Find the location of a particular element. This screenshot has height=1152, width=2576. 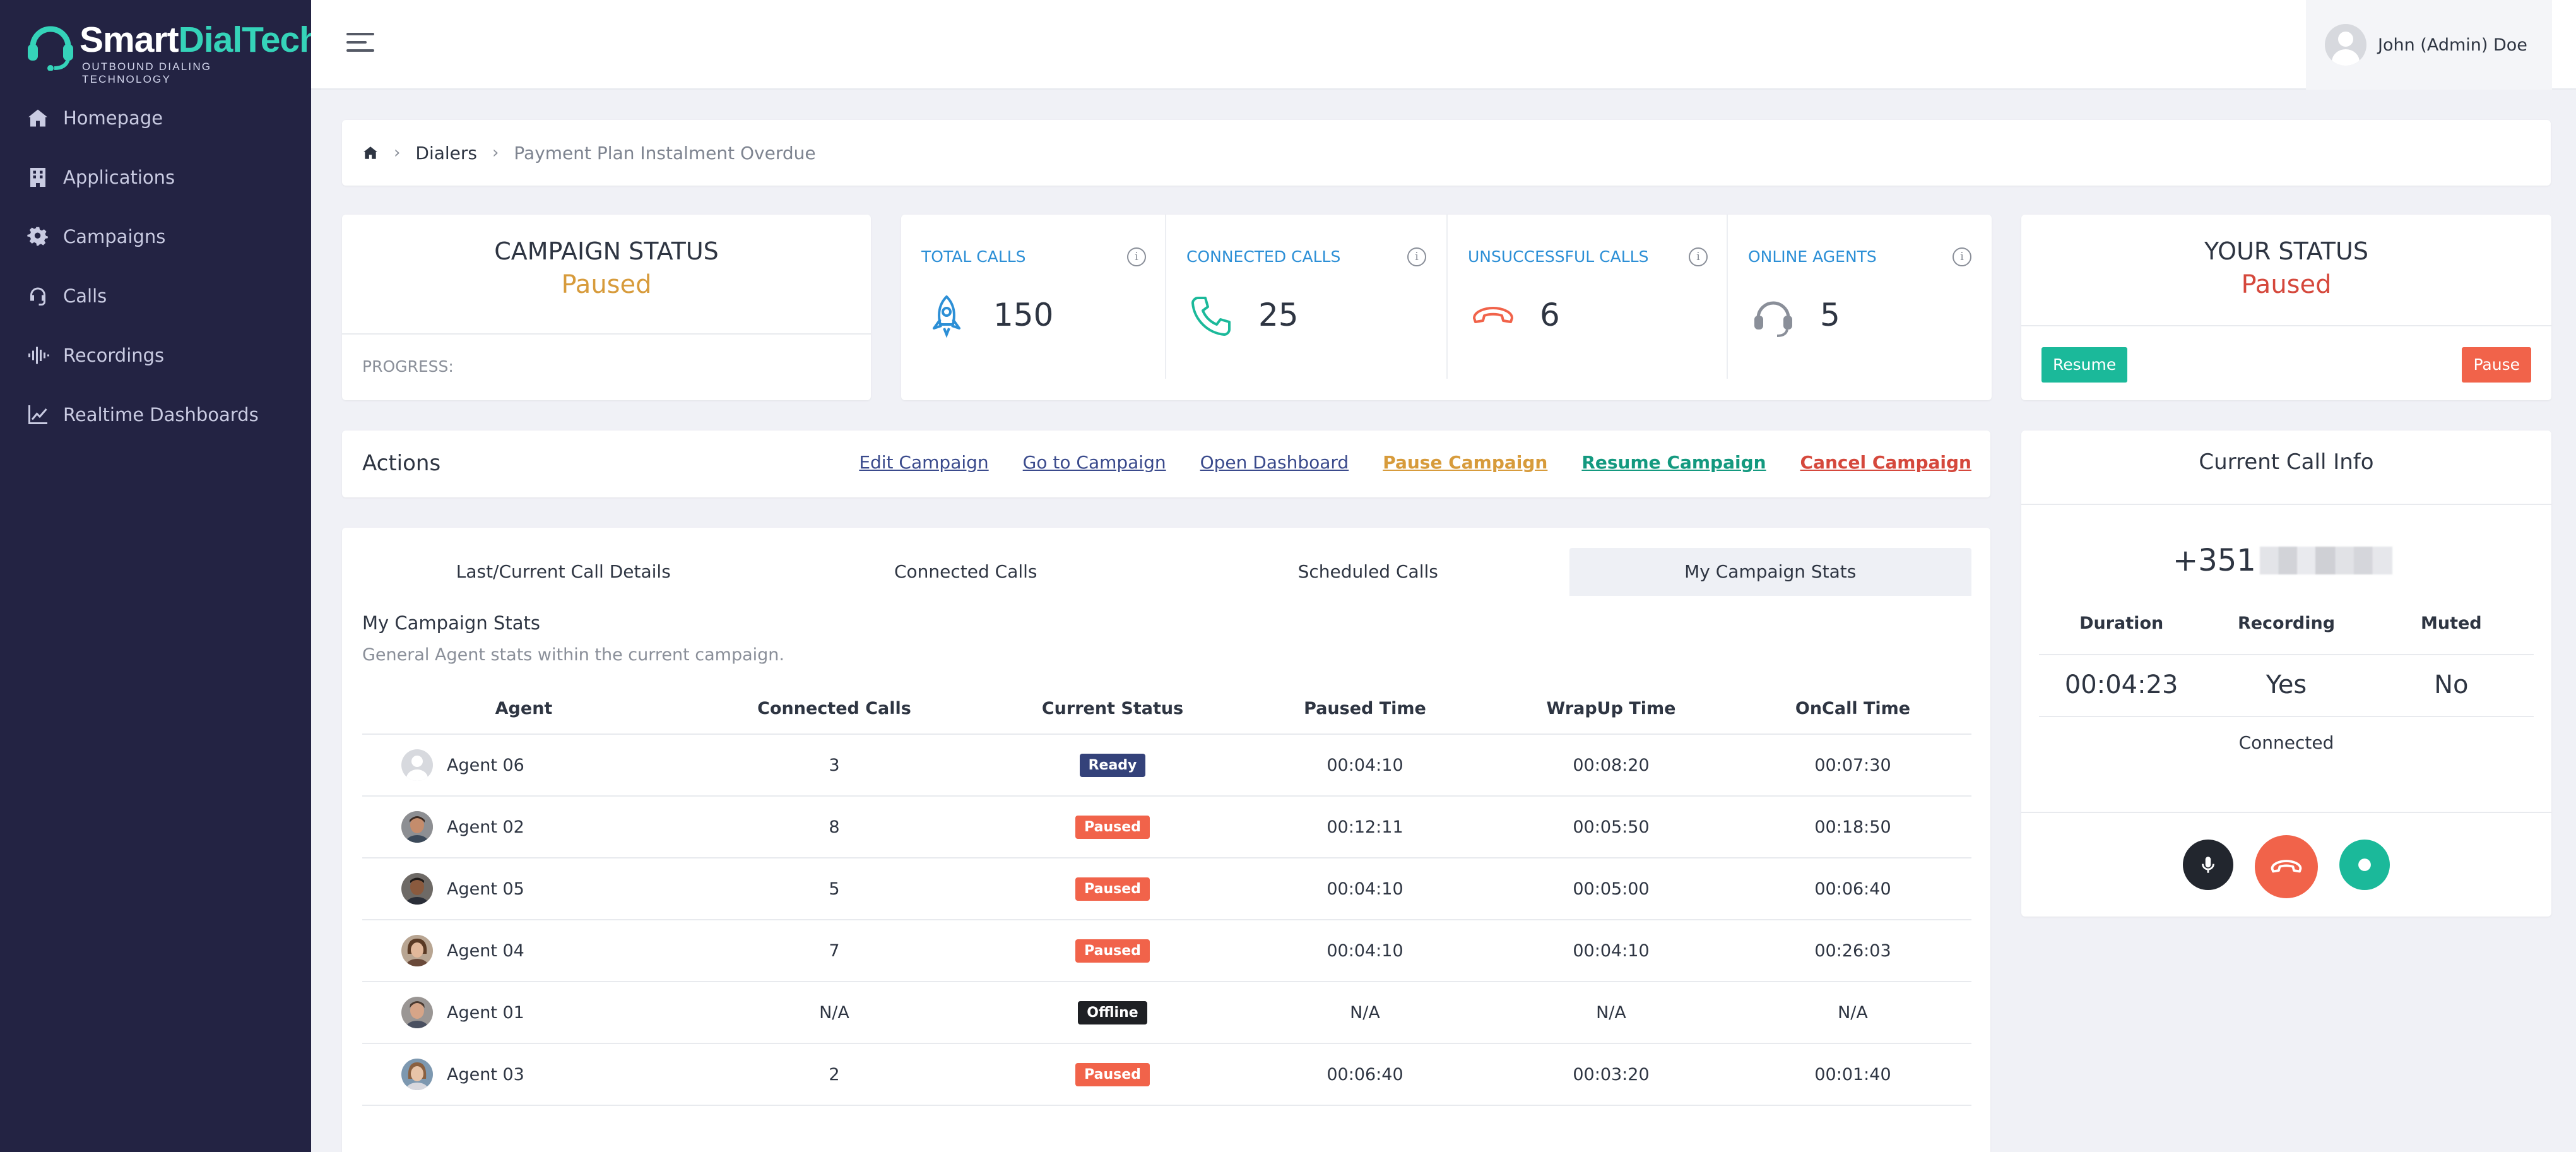

stat-value: 5 is located at coordinates (1830, 315).